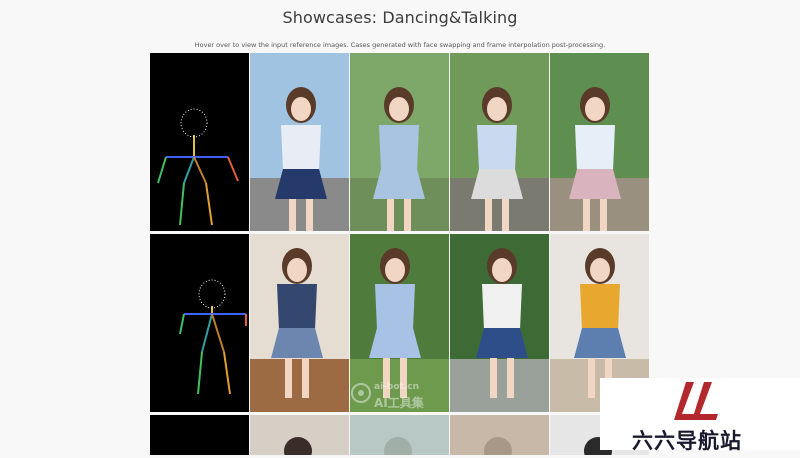  I want to click on page-title: Showcases: Dancing&Talking, so click(400, 17).